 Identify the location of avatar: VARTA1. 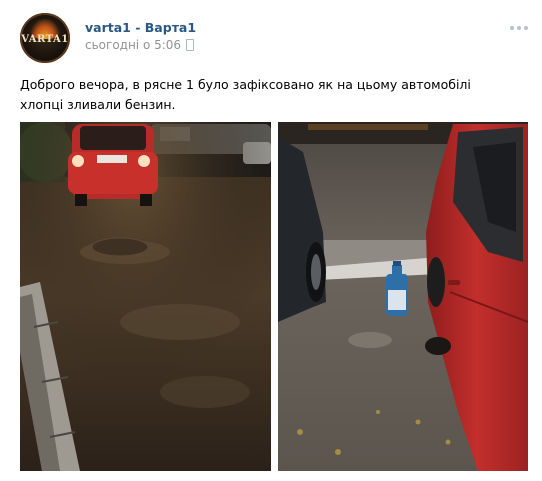
(45, 38).